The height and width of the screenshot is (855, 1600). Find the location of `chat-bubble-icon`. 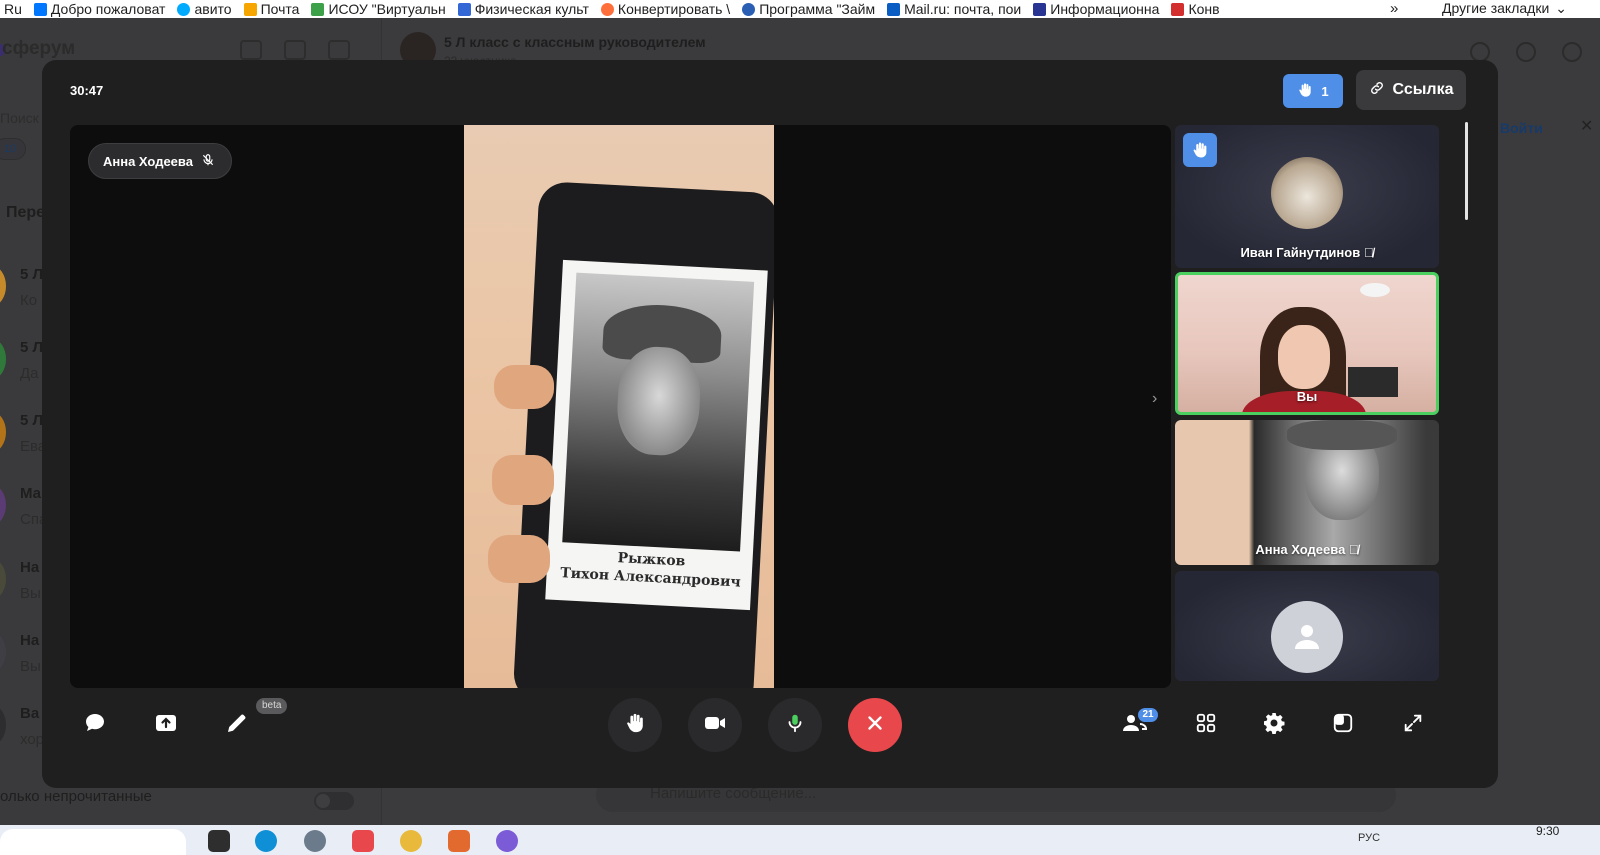

chat-bubble-icon is located at coordinates (95, 725).